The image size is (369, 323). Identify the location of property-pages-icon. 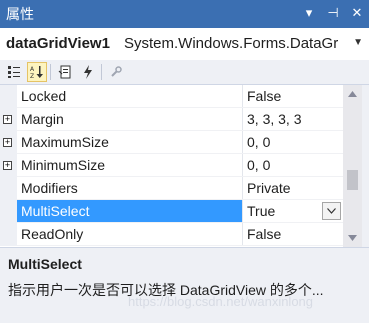
(116, 71).